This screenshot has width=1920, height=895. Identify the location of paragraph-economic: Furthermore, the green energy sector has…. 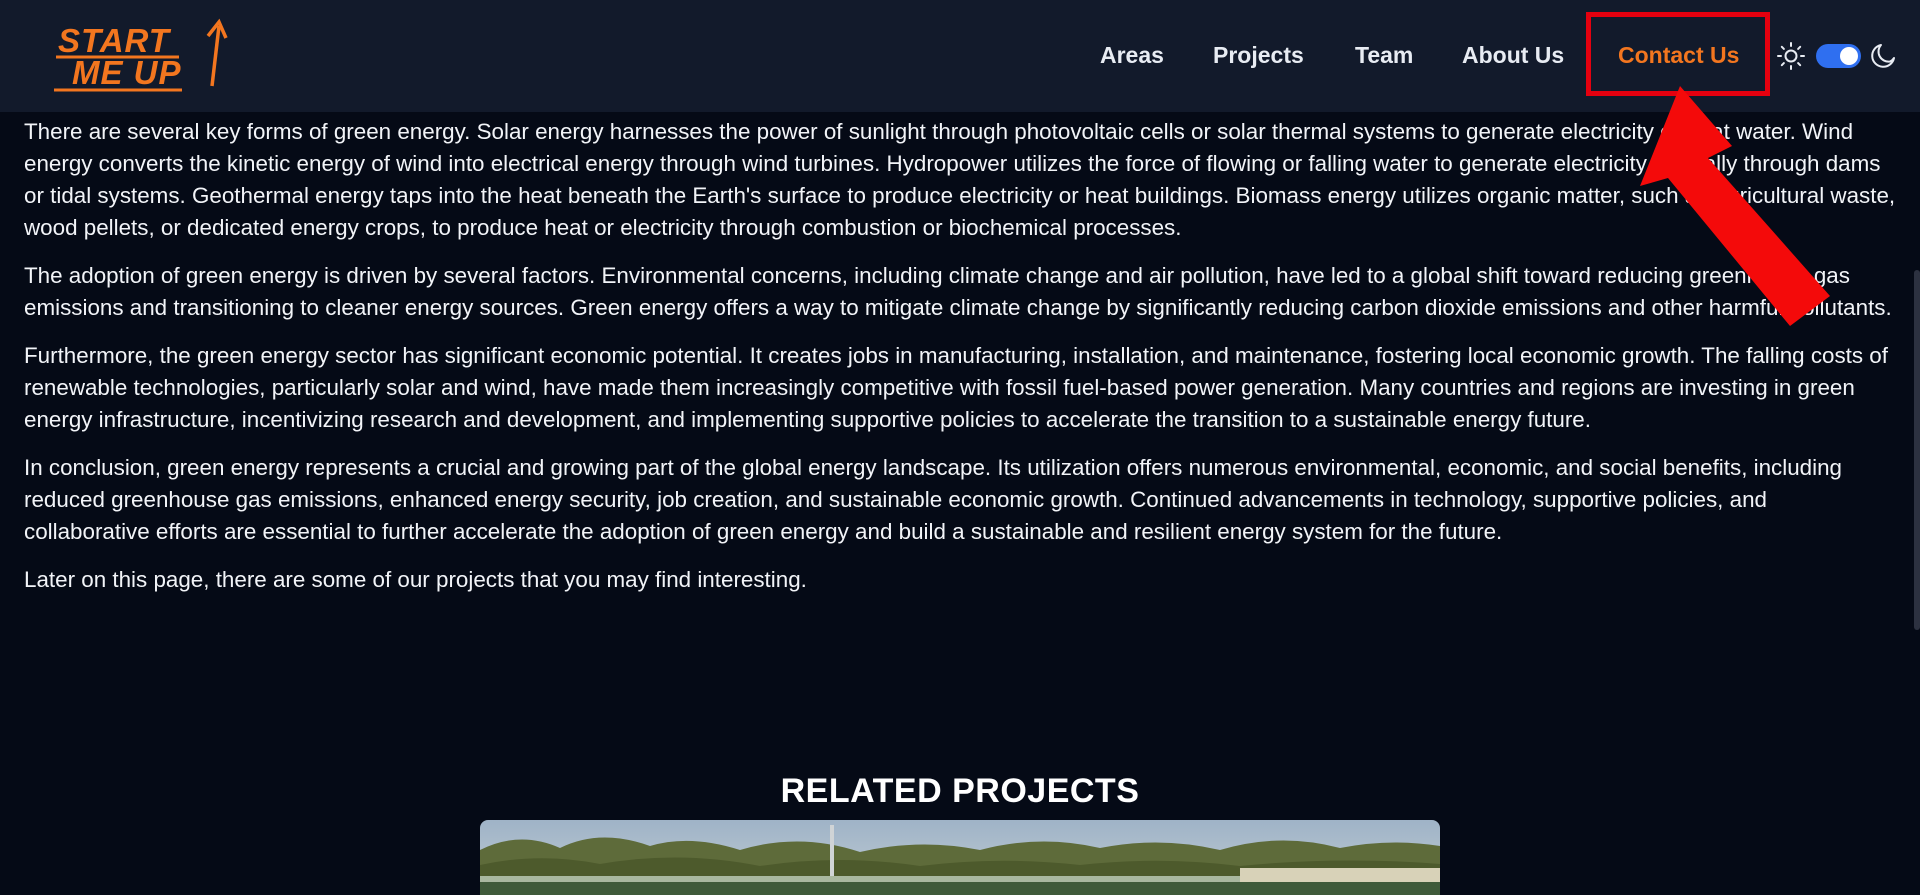
(956, 387).